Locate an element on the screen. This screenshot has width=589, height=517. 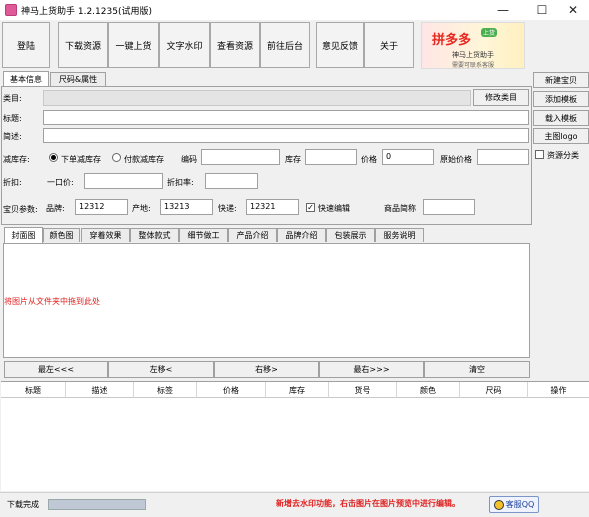
origin-label: 产地: is located at coordinates (141, 208).